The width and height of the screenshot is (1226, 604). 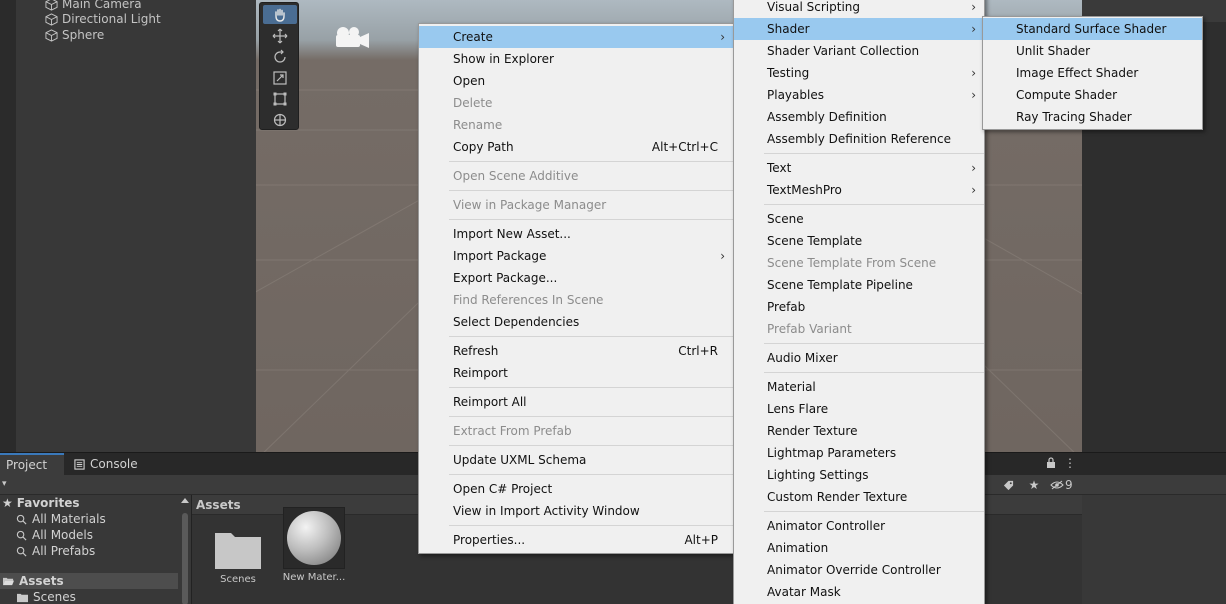 What do you see at coordinates (843, 51) in the screenshot?
I see `menu-item-label: Shader Variant Collection` at bounding box center [843, 51].